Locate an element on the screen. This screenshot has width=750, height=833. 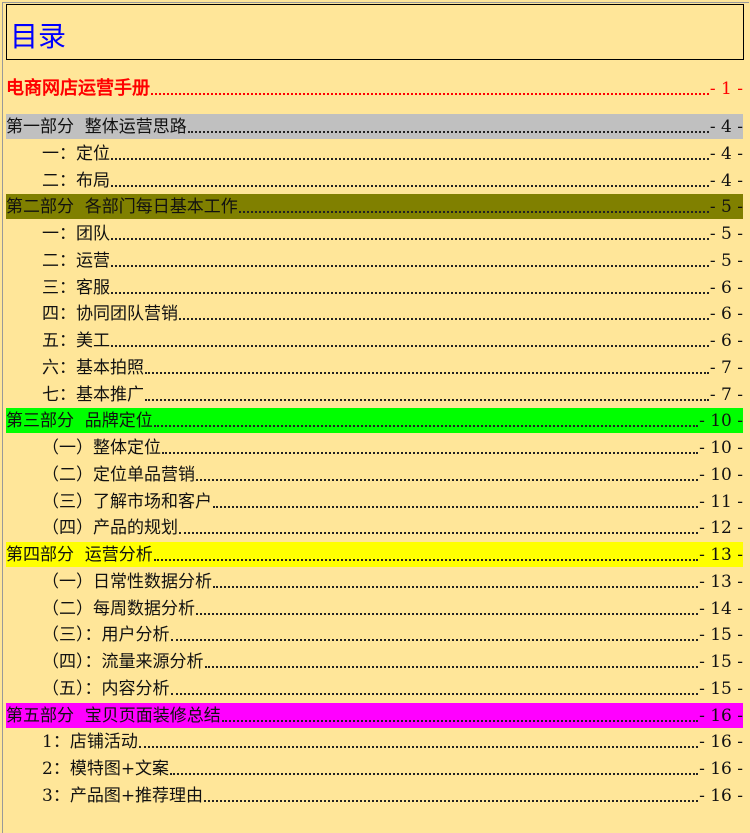
toc-entry-label: 二：运营 is located at coordinates (76, 260).